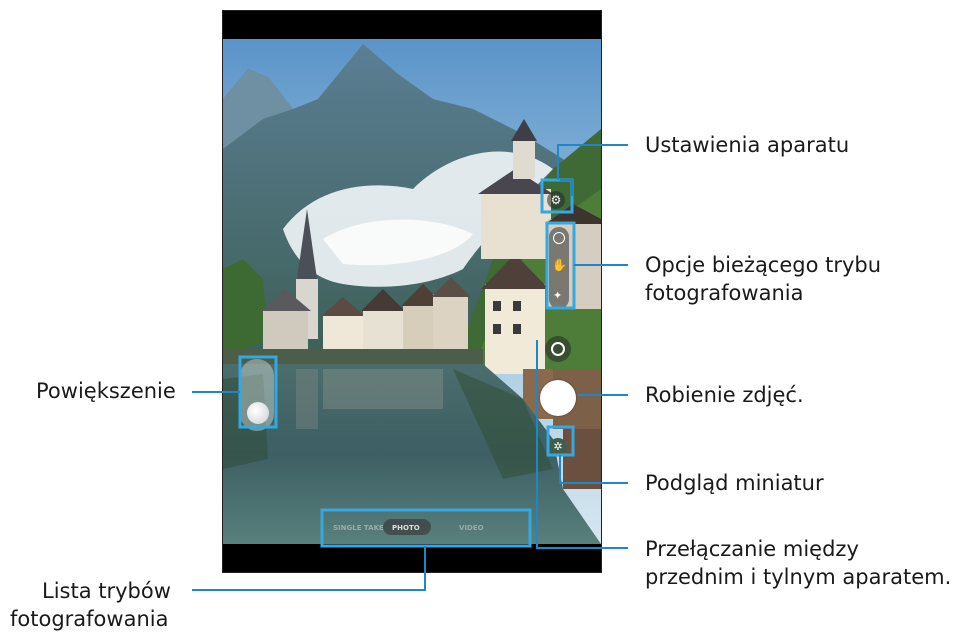 The width and height of the screenshot is (969, 635). Describe the element at coordinates (763, 265) in the screenshot. I see `label-mode-options-1: Opcje bieżącego trybu` at that location.